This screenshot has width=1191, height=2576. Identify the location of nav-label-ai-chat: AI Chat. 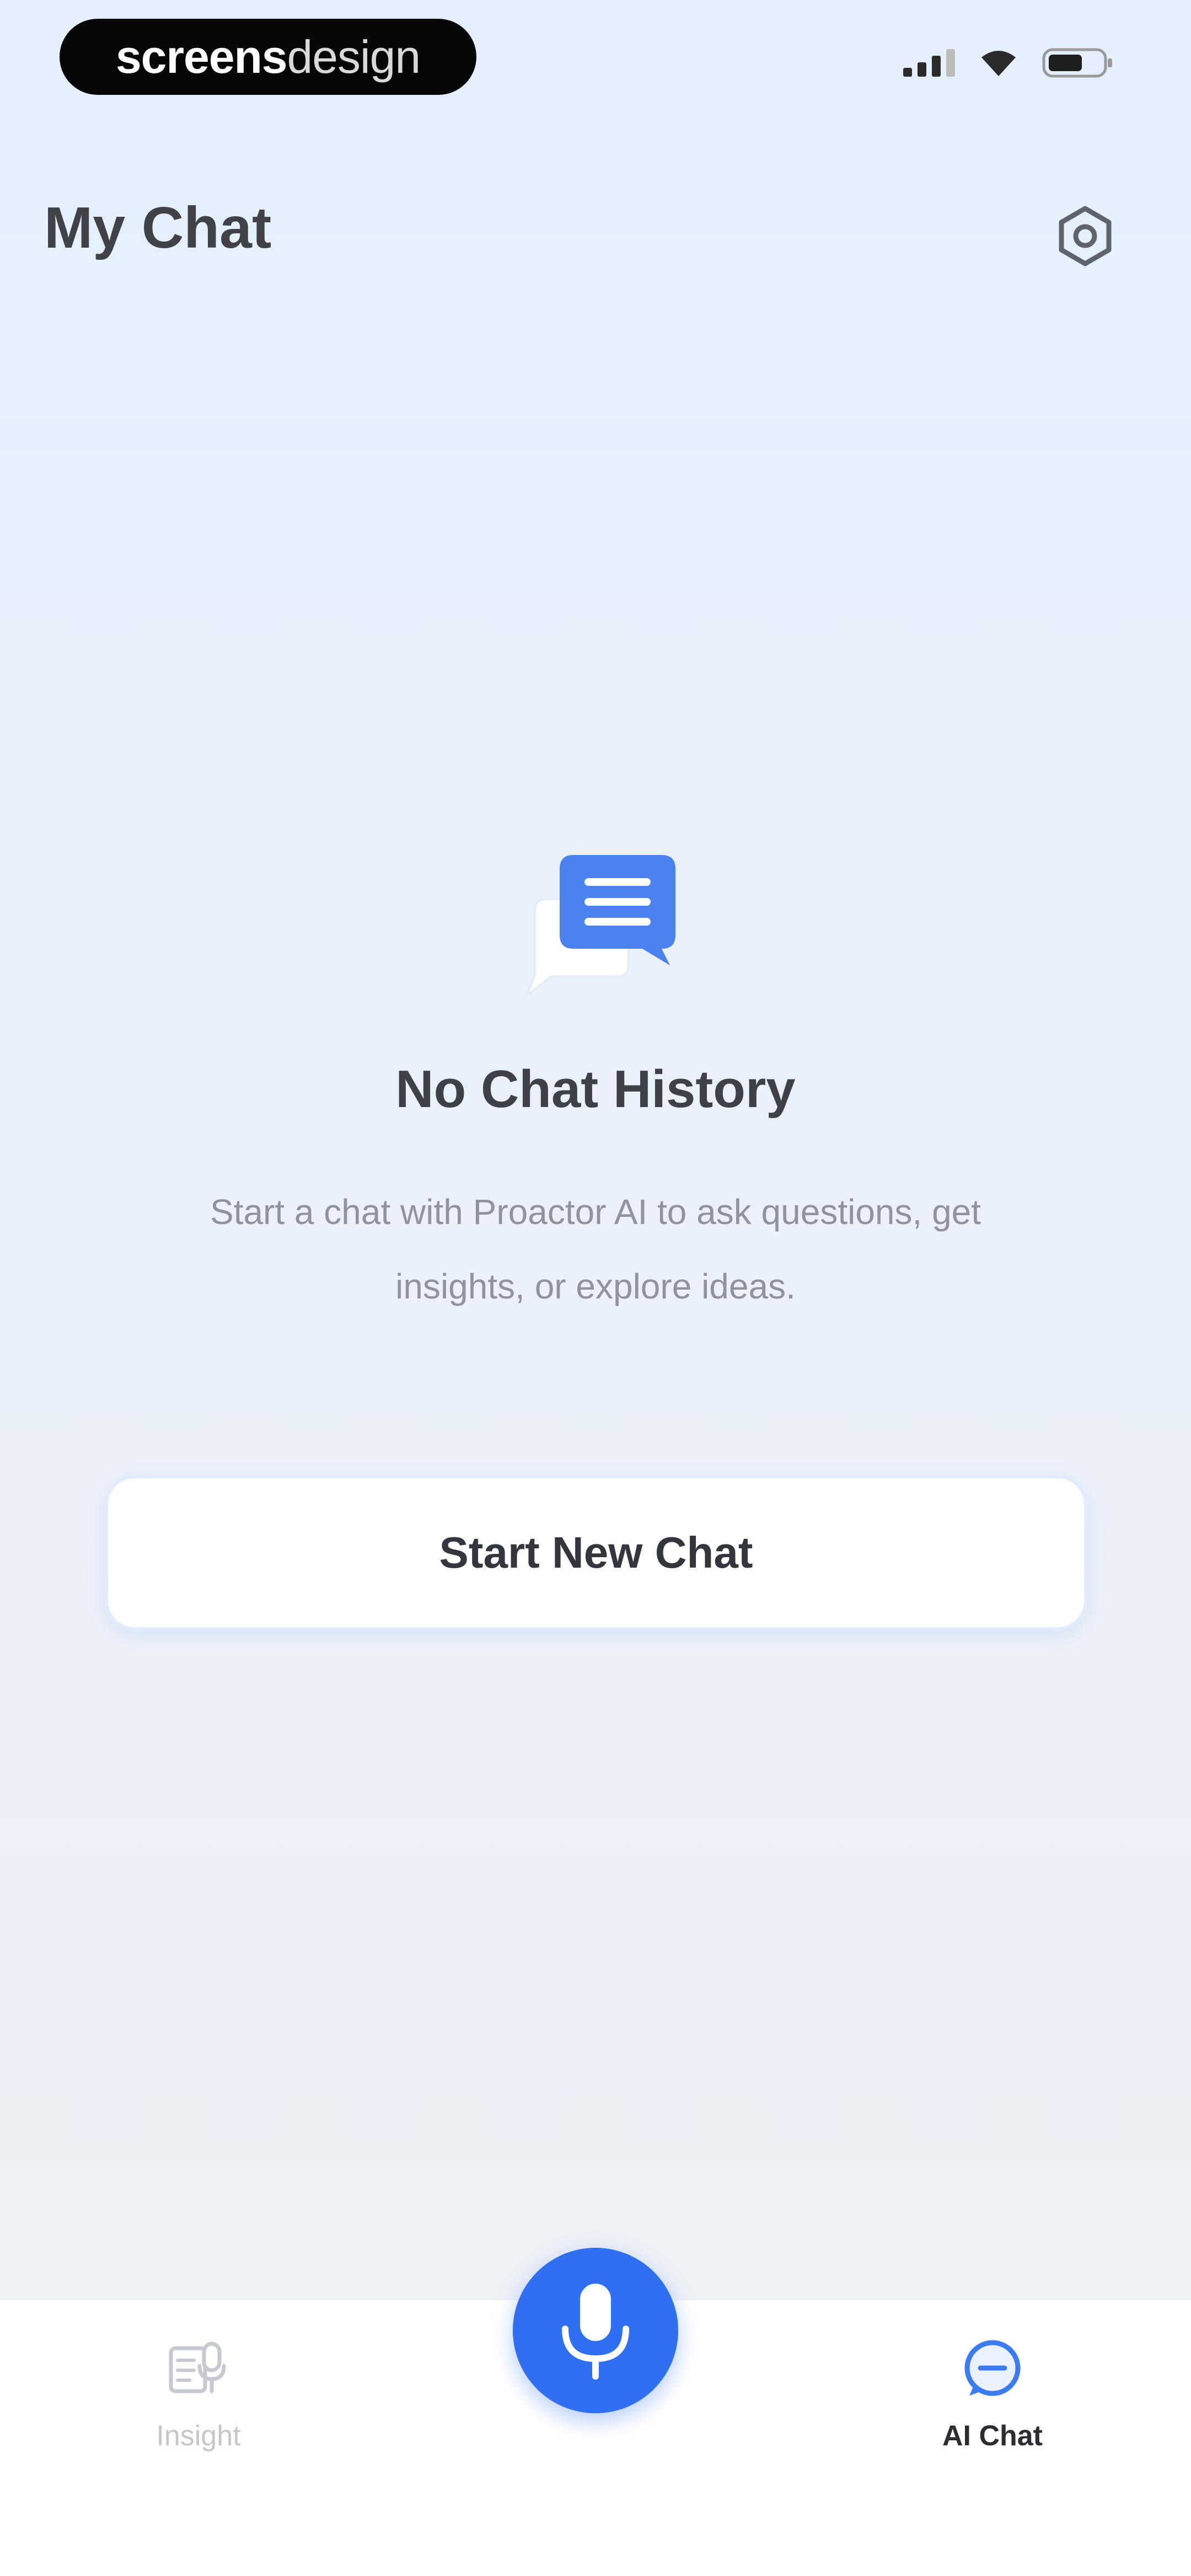
(993, 2436).